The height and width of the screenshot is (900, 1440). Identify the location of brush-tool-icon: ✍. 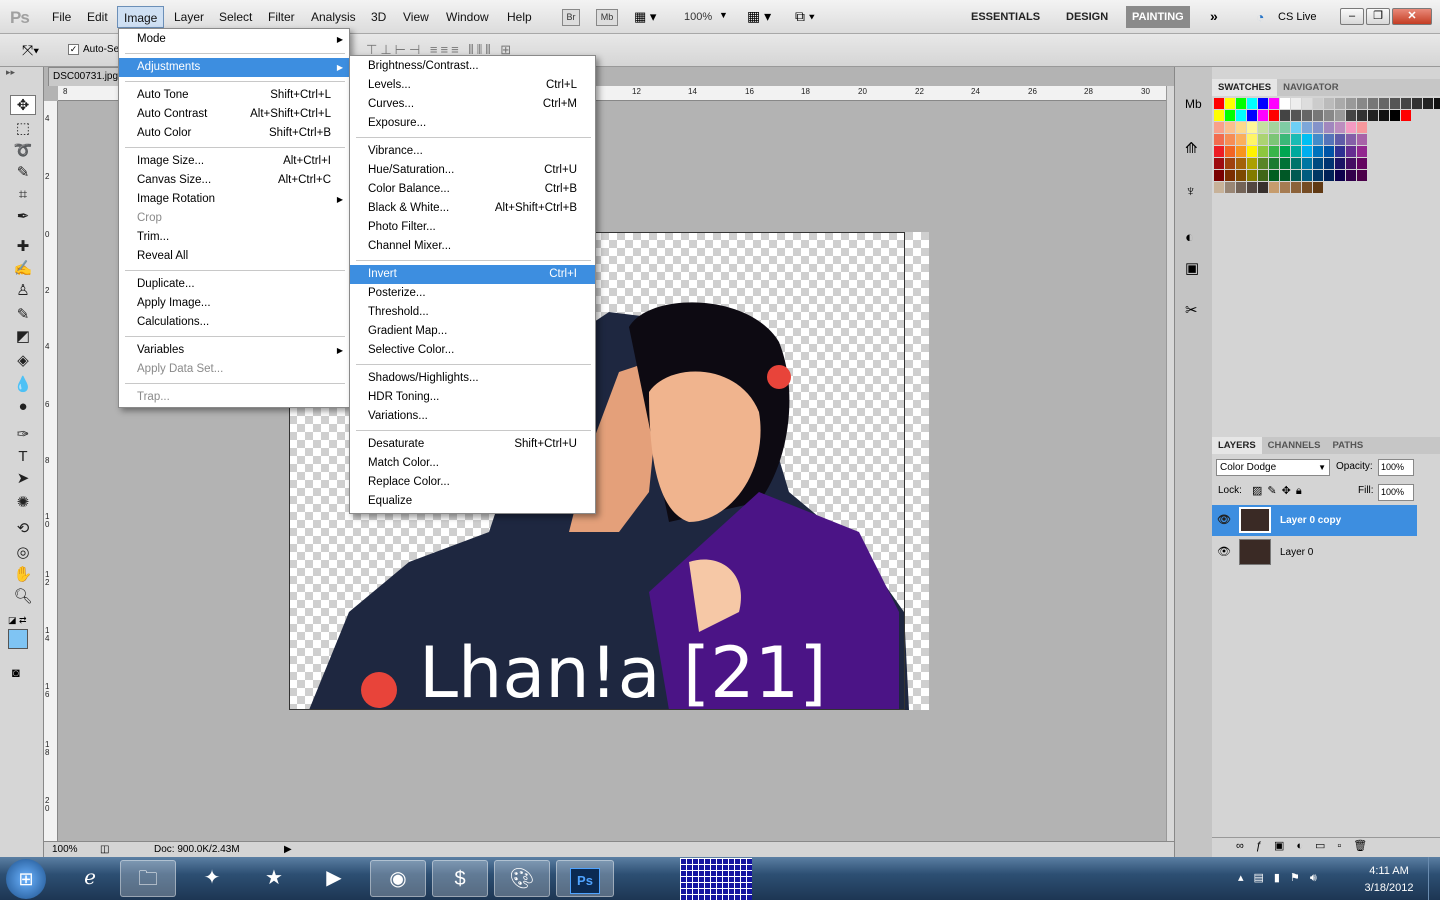
(23, 269).